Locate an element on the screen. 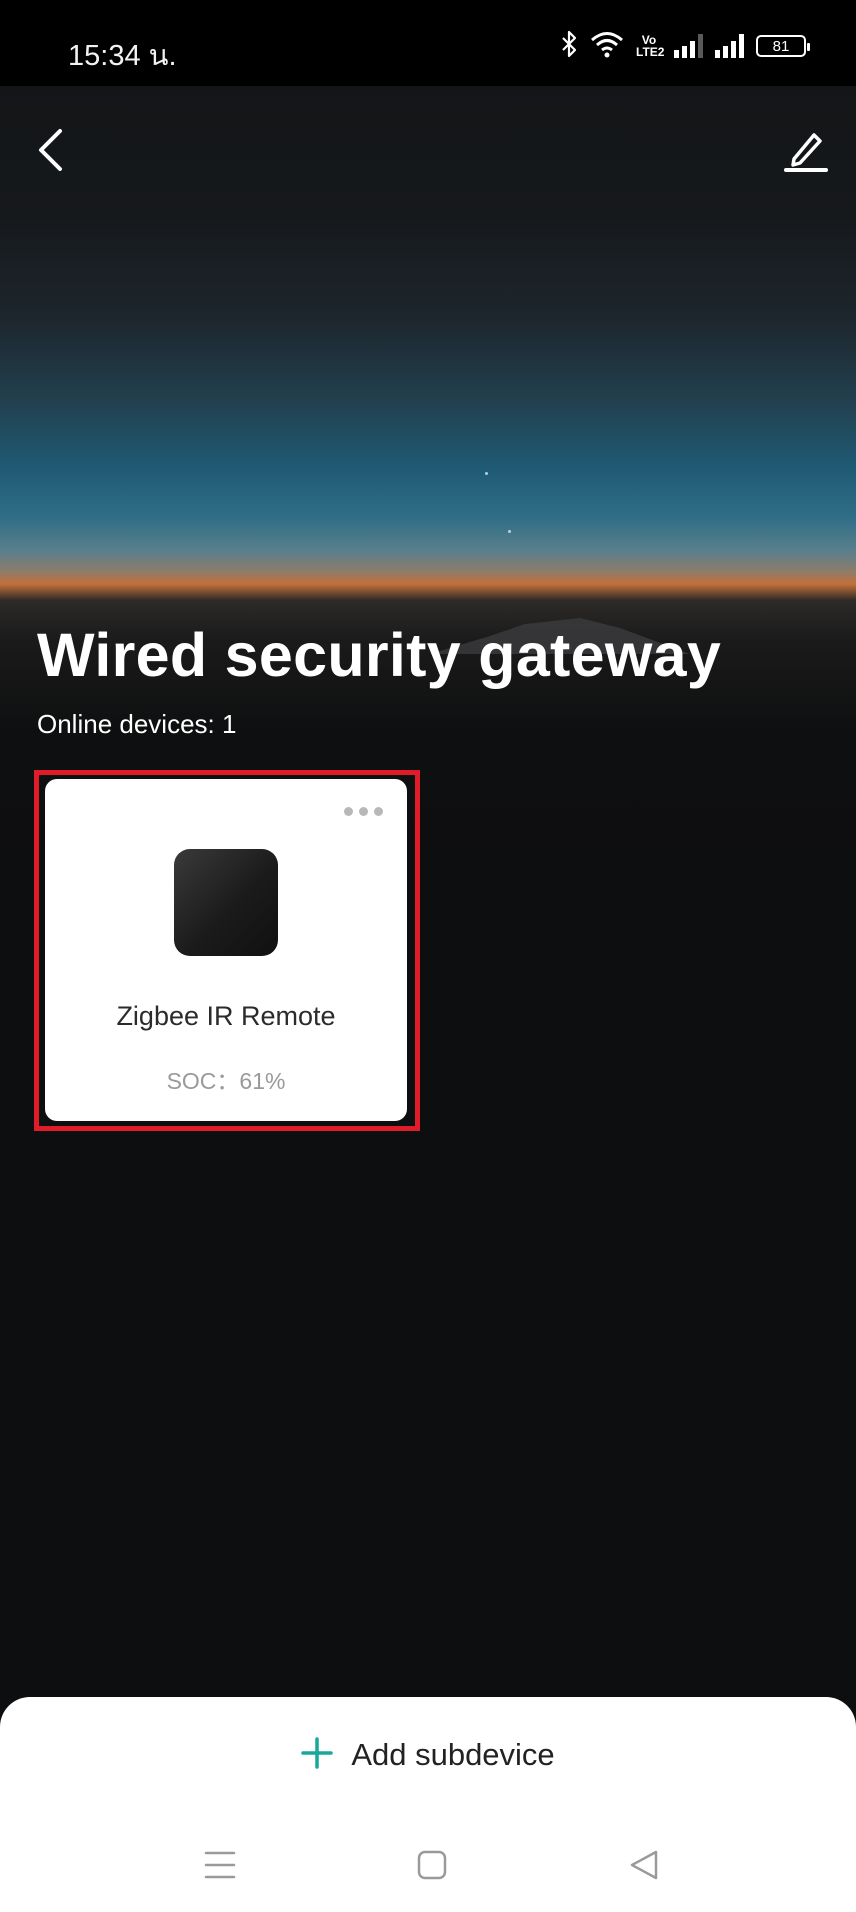 Image resolution: width=856 pixels, height=1912 pixels. navigation-bar is located at coordinates (428, 1867).